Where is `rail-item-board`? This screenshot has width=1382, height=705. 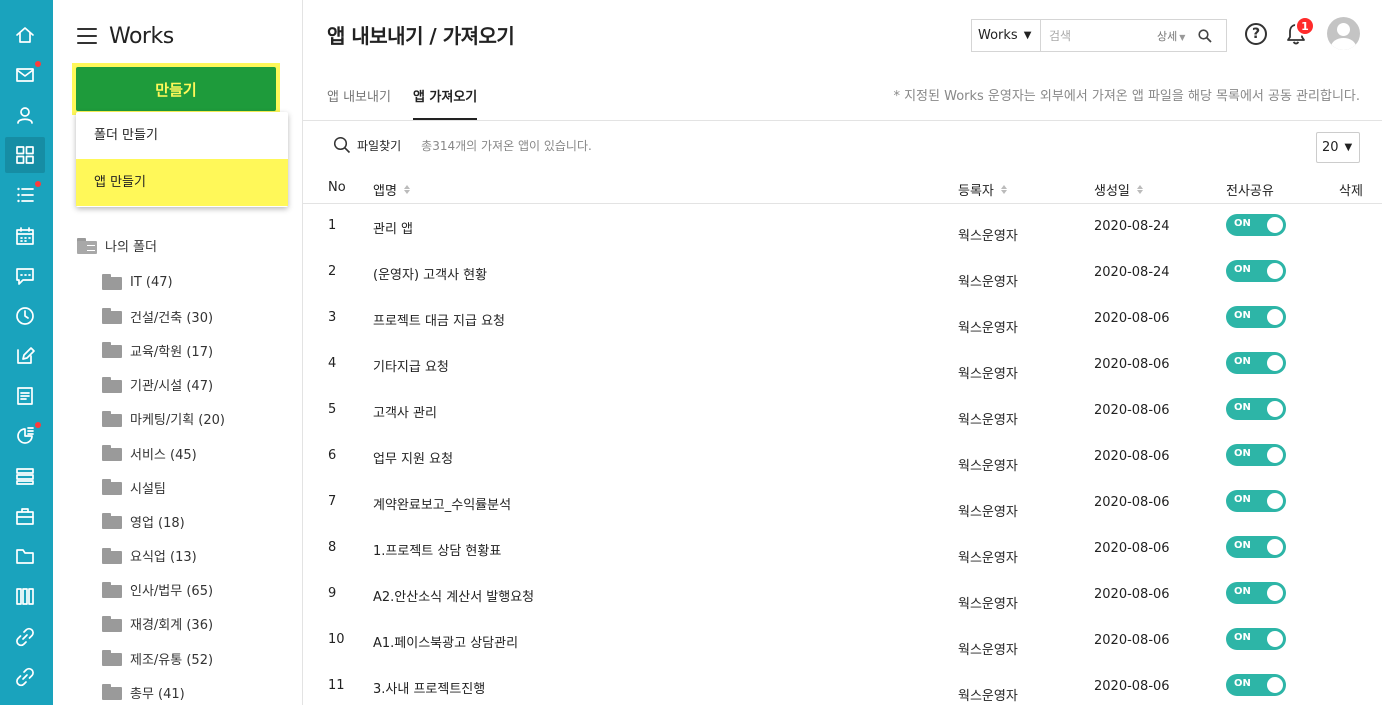
rail-item-board is located at coordinates (25, 396).